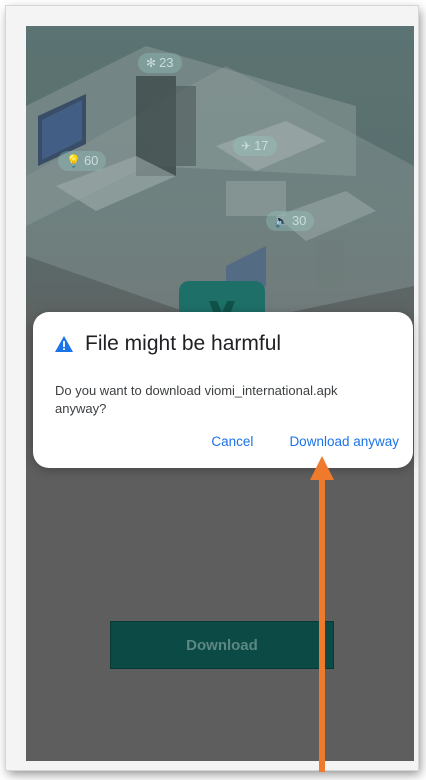 Image resolution: width=426 pixels, height=780 pixels. Describe the element at coordinates (166, 62) in the screenshot. I see `temperature-value: 23` at that location.